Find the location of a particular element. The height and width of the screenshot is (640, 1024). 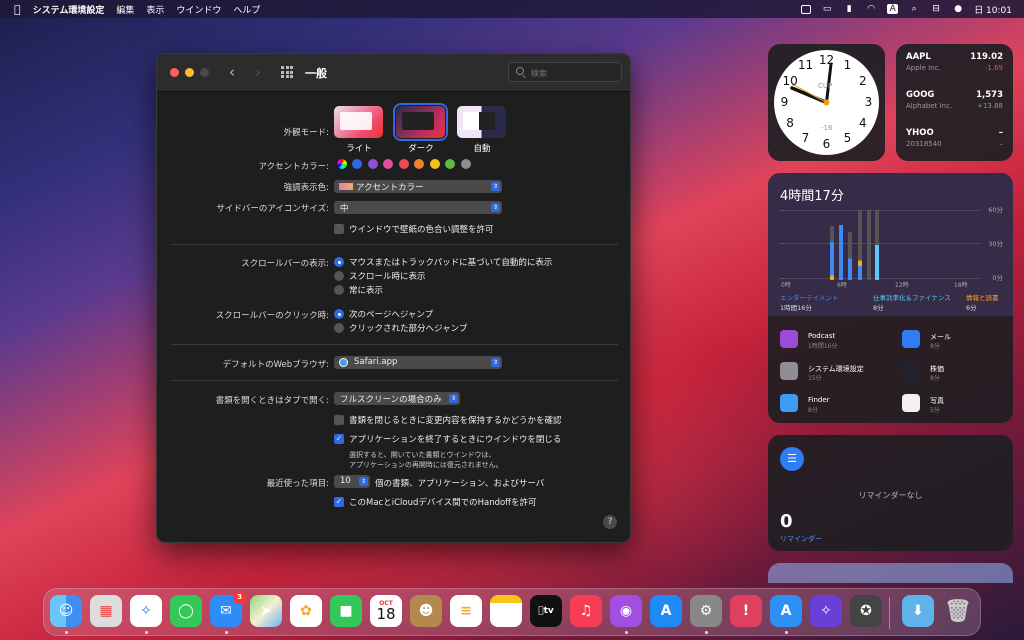

appearance-dark-thumb is located at coordinates (420, 122).